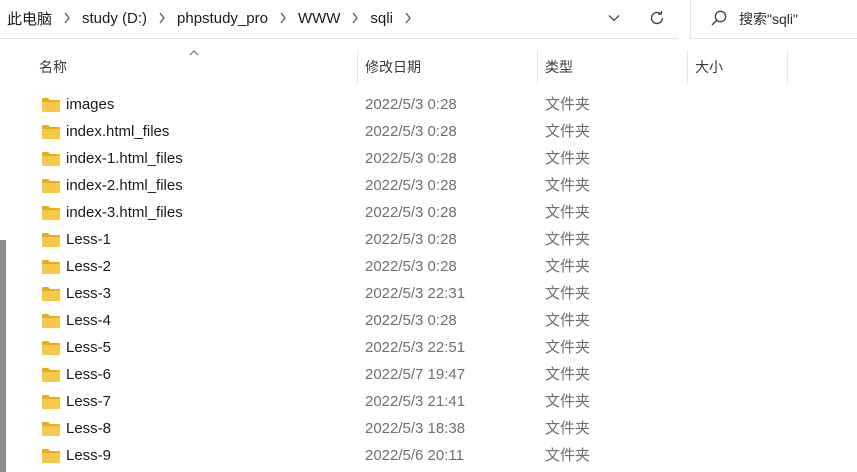 The image size is (857, 472). Describe the element at coordinates (29, 18) in the screenshot. I see `breadcrumb-this-pc: 此电脑` at that location.